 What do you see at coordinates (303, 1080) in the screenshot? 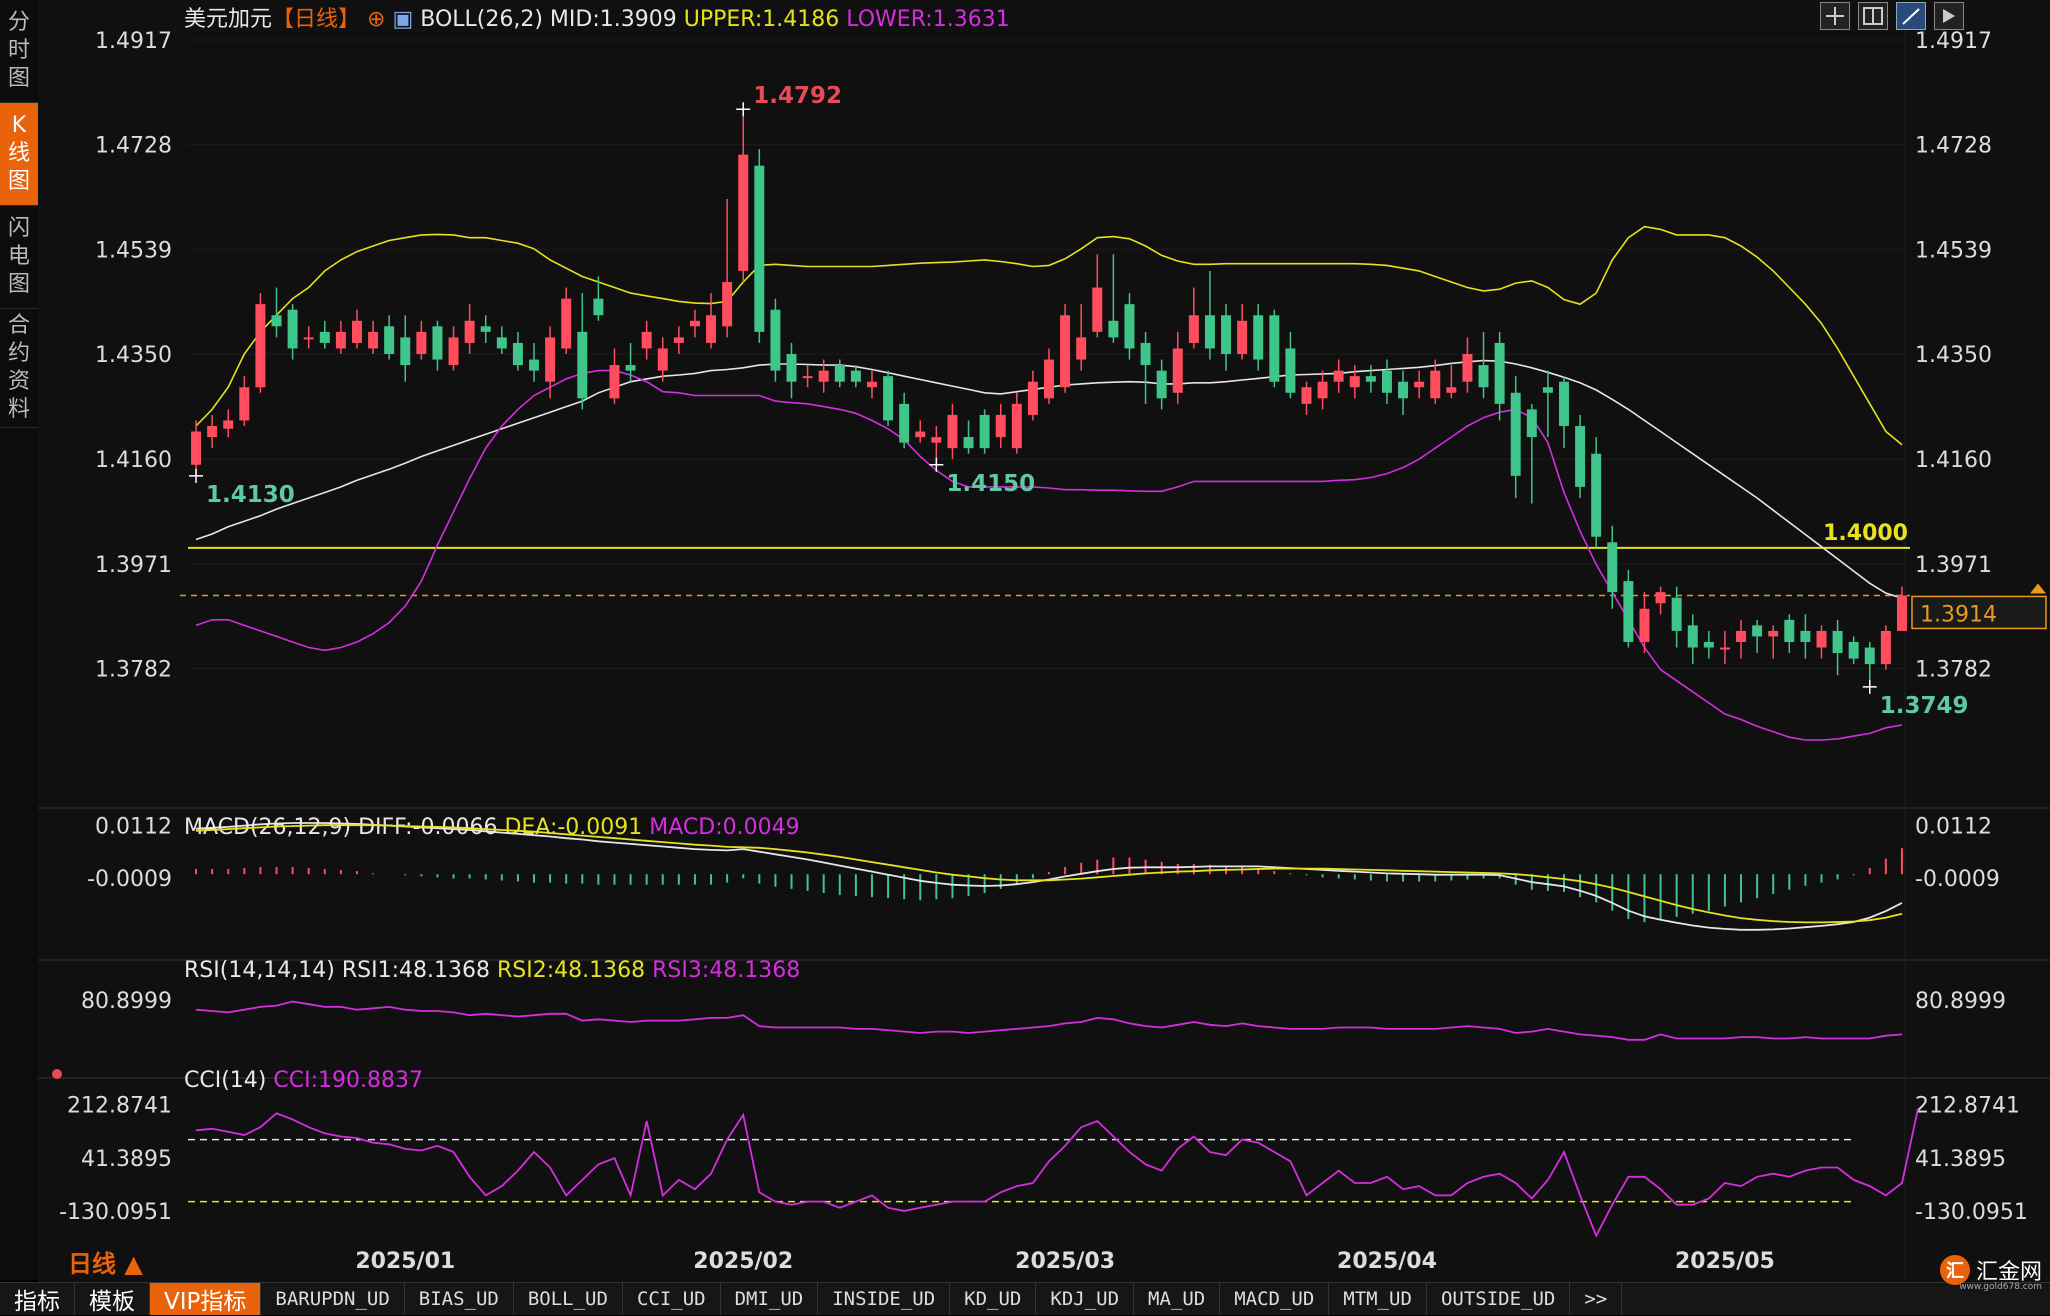
I see `cci-header: CCI(14) CCI:190.8837` at bounding box center [303, 1080].